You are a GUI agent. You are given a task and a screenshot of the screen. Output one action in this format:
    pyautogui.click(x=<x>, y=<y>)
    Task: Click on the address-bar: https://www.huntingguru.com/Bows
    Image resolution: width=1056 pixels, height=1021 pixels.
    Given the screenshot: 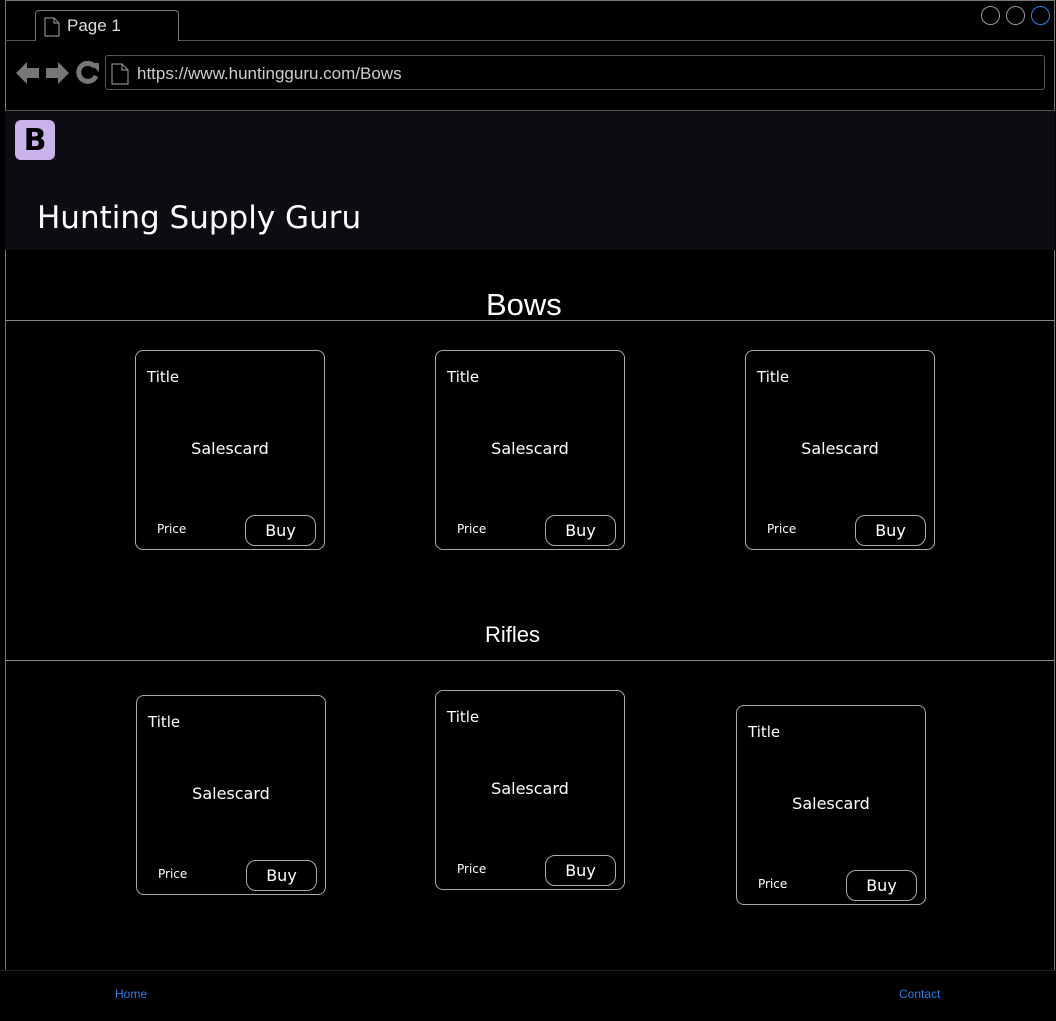 What is the action you would take?
    pyautogui.click(x=575, y=72)
    